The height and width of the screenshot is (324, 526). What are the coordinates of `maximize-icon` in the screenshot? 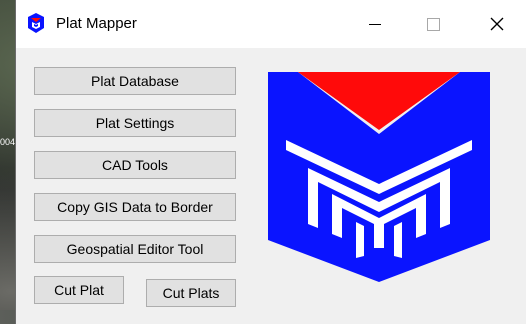 It's located at (433, 24).